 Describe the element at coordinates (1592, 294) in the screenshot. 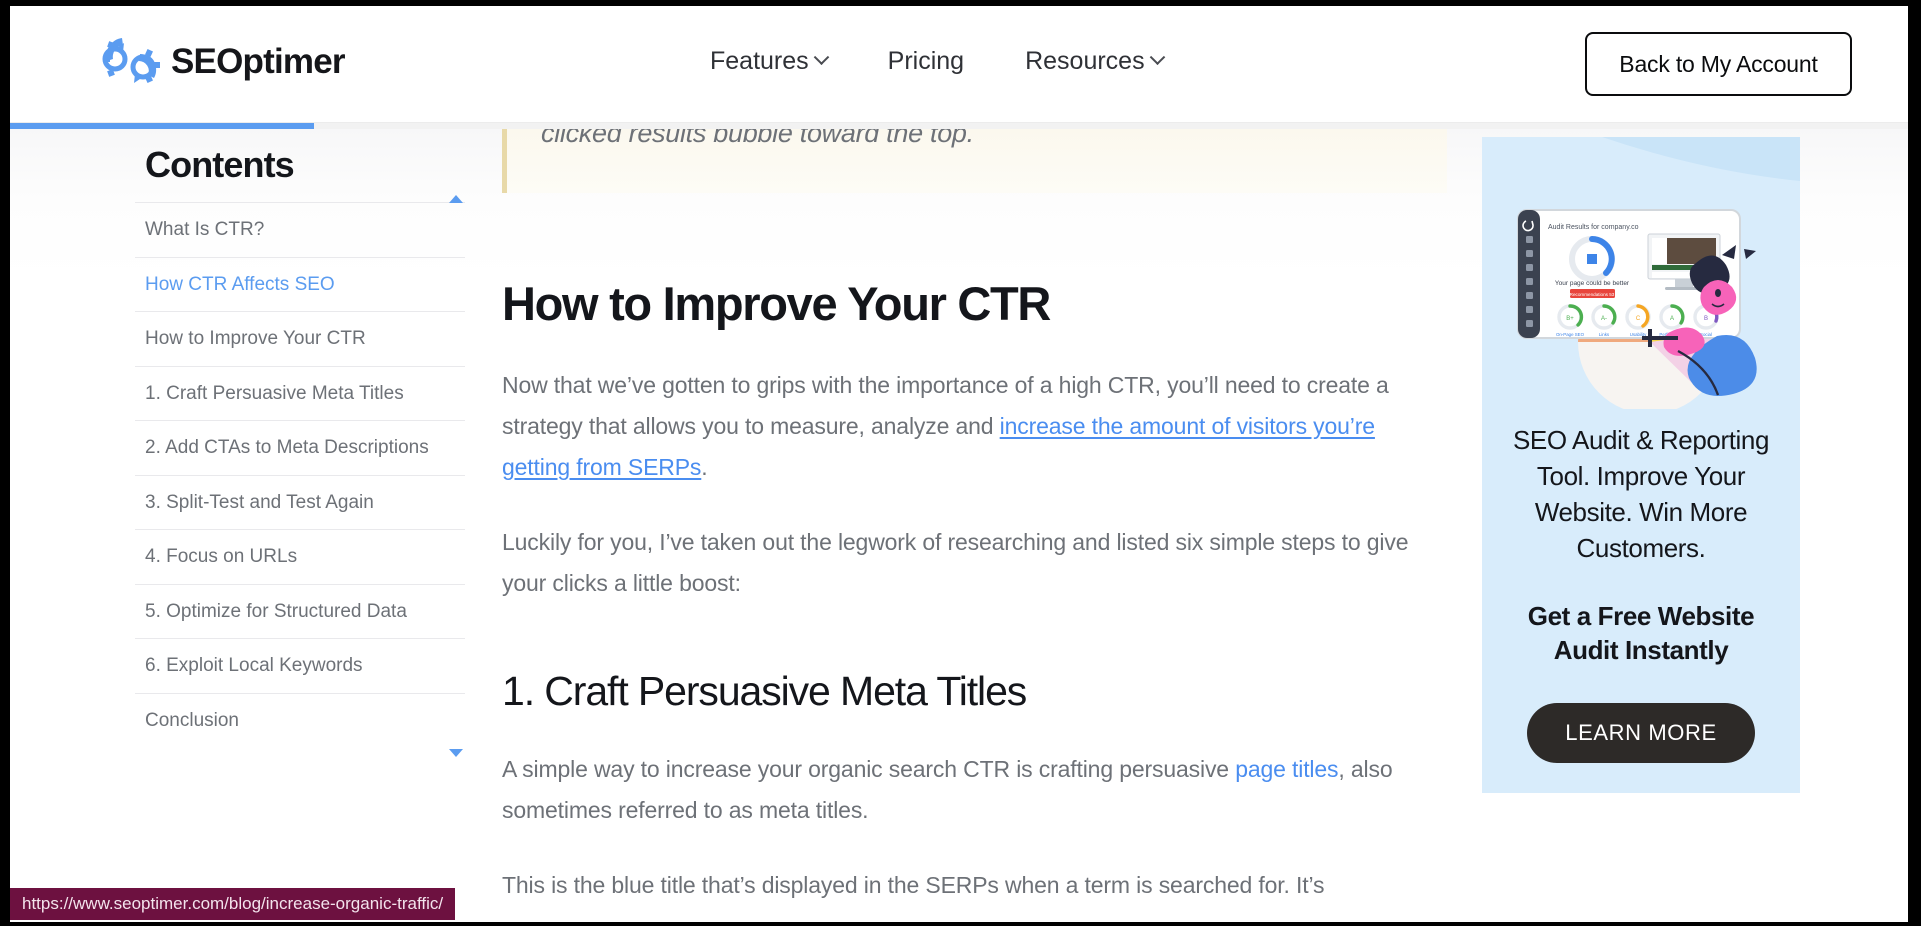

I see `svg-text: Recommendations 53` at that location.